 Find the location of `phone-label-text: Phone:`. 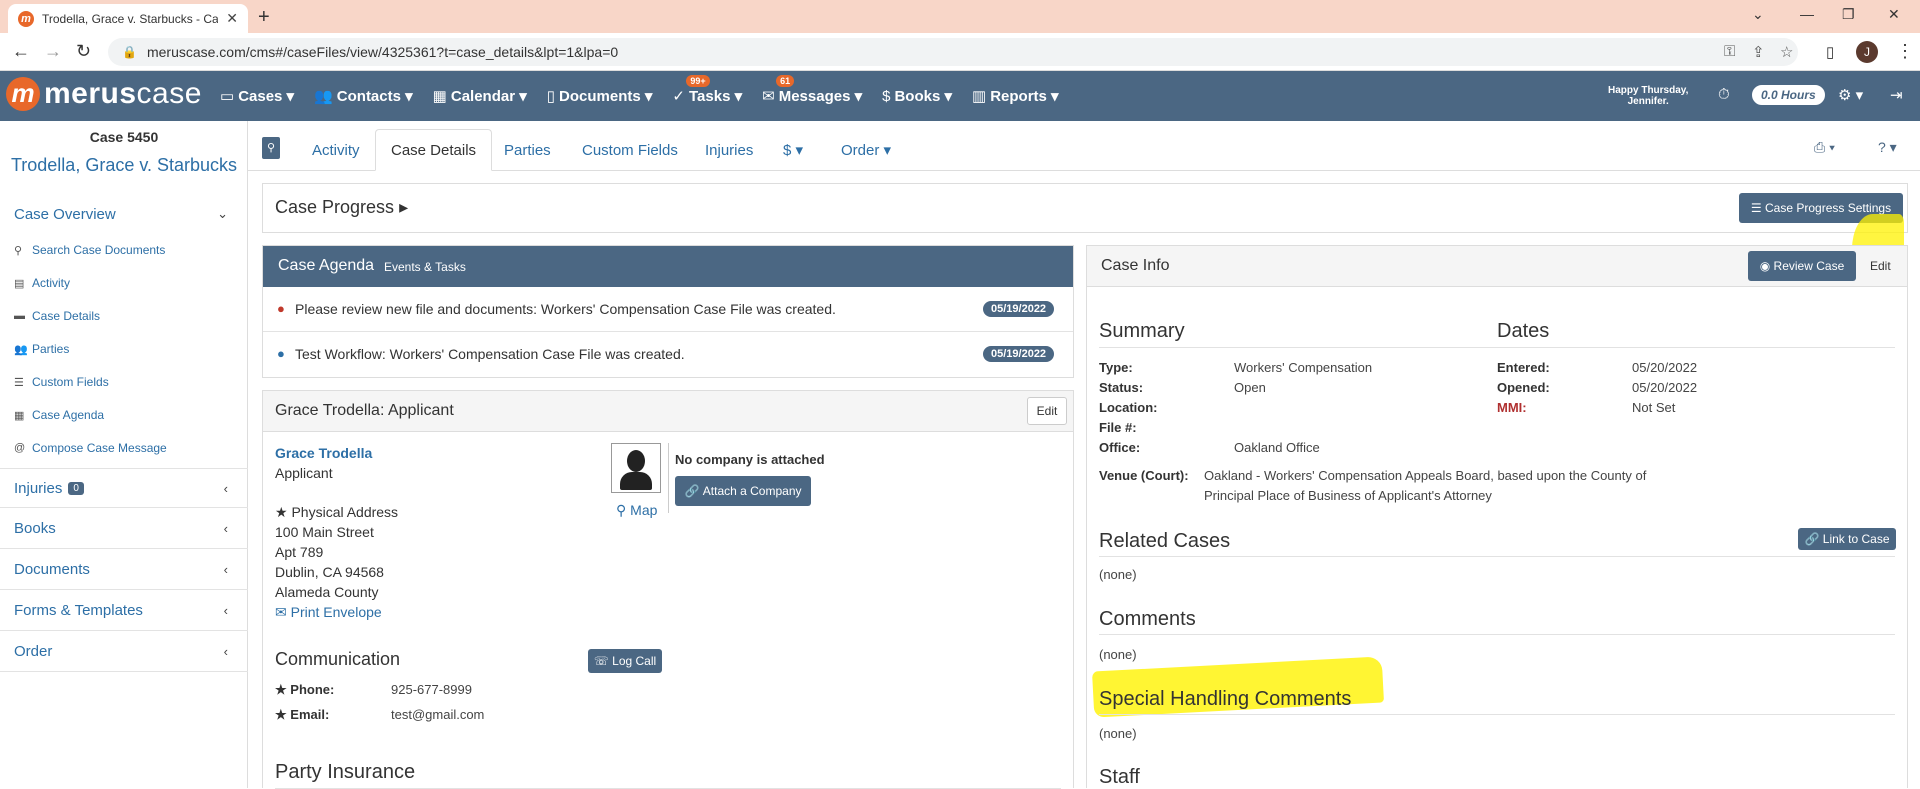

phone-label-text: Phone: is located at coordinates (312, 689).